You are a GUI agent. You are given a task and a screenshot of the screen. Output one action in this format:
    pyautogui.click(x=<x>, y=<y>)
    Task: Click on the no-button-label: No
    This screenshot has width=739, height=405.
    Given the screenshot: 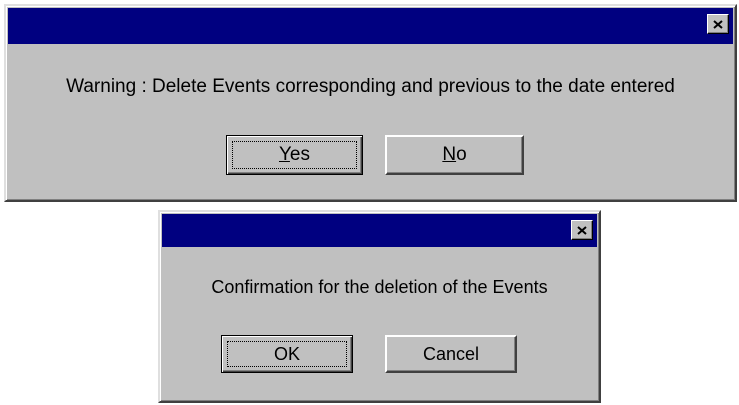 What is the action you would take?
    pyautogui.click(x=454, y=154)
    